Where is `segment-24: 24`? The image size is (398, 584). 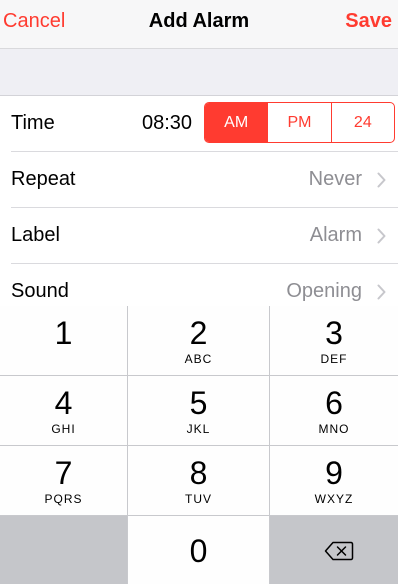
segment-24: 24 is located at coordinates (362, 122).